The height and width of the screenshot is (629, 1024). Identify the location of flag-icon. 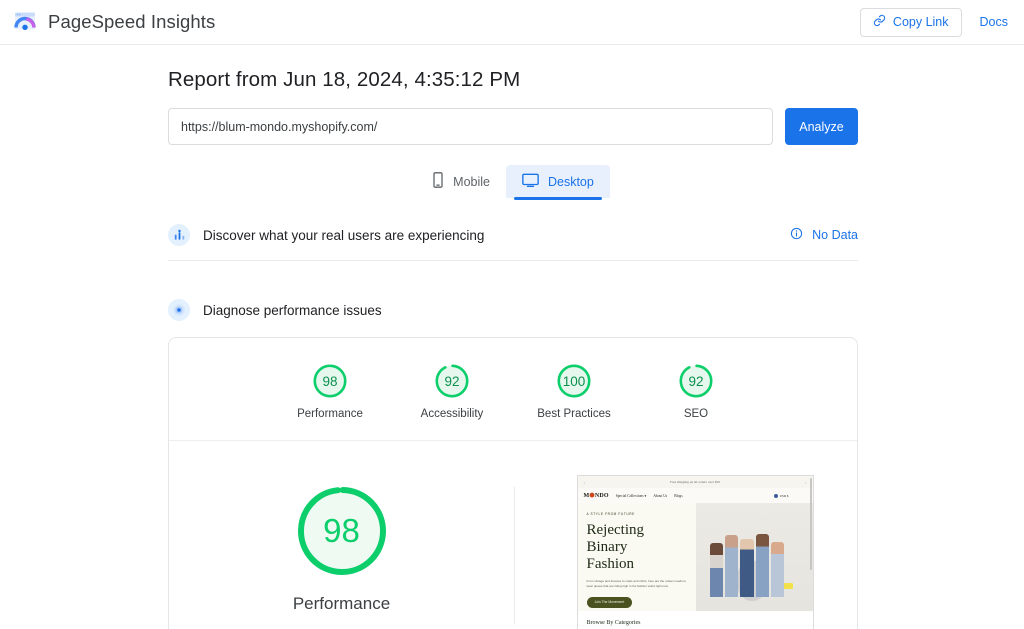
(775, 495).